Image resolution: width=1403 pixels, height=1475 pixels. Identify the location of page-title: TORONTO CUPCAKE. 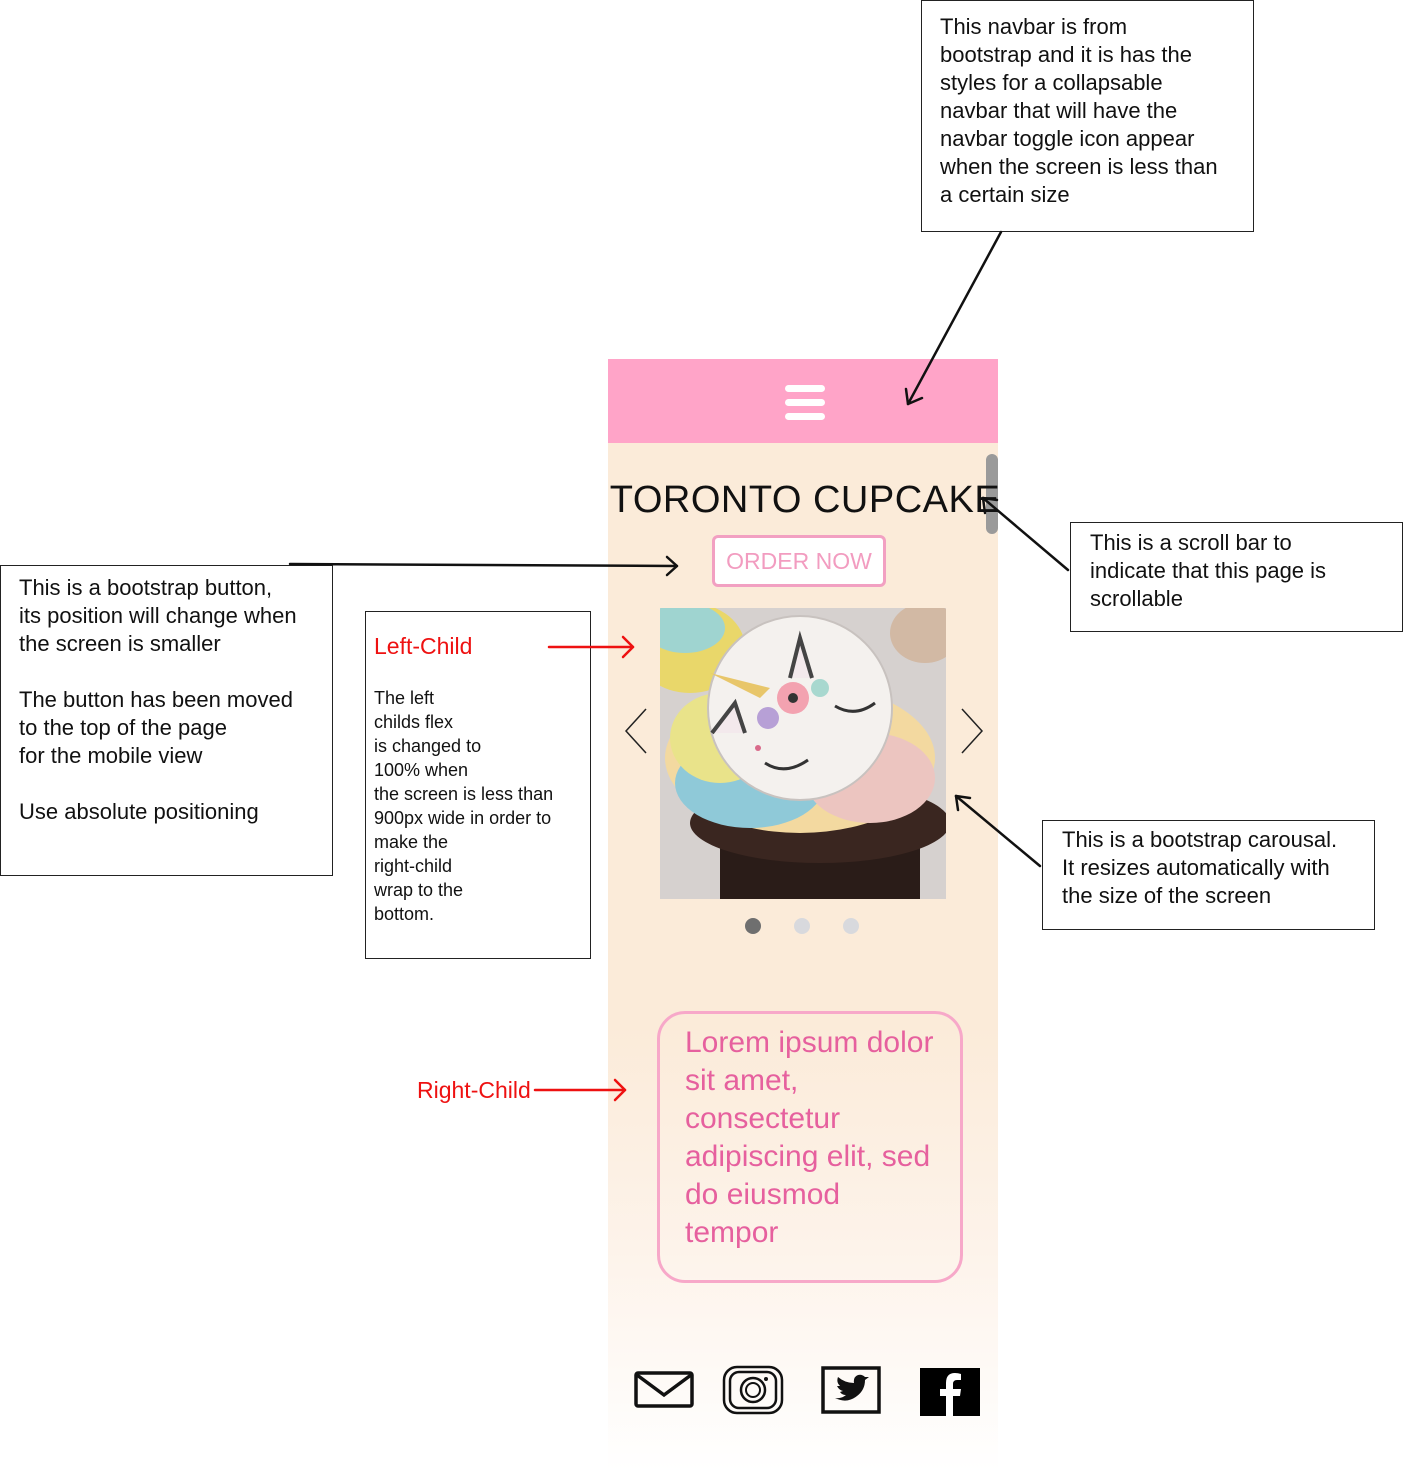
(803, 500).